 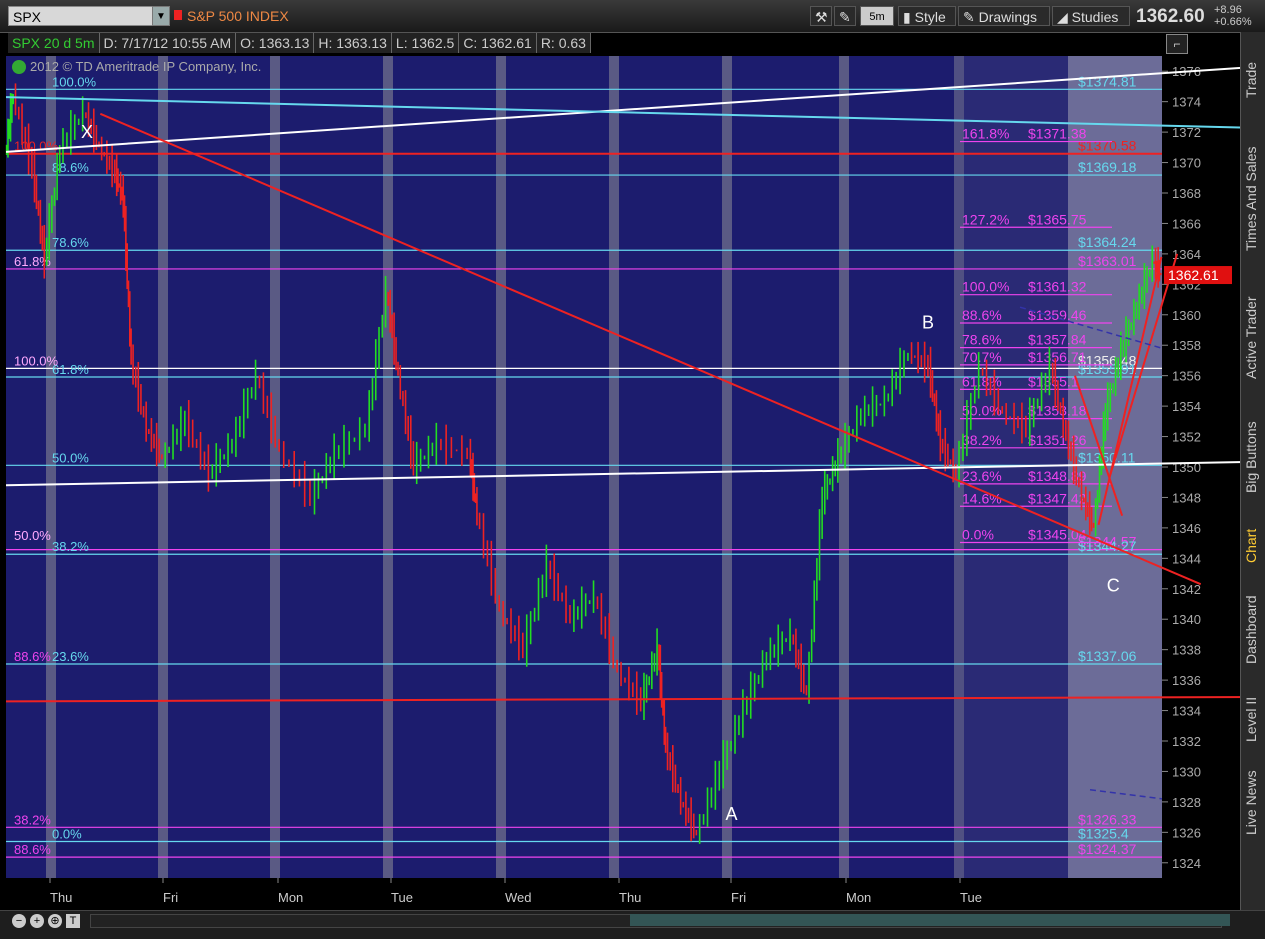 I want to click on level-label: $1364.24, so click(x=1107, y=242).